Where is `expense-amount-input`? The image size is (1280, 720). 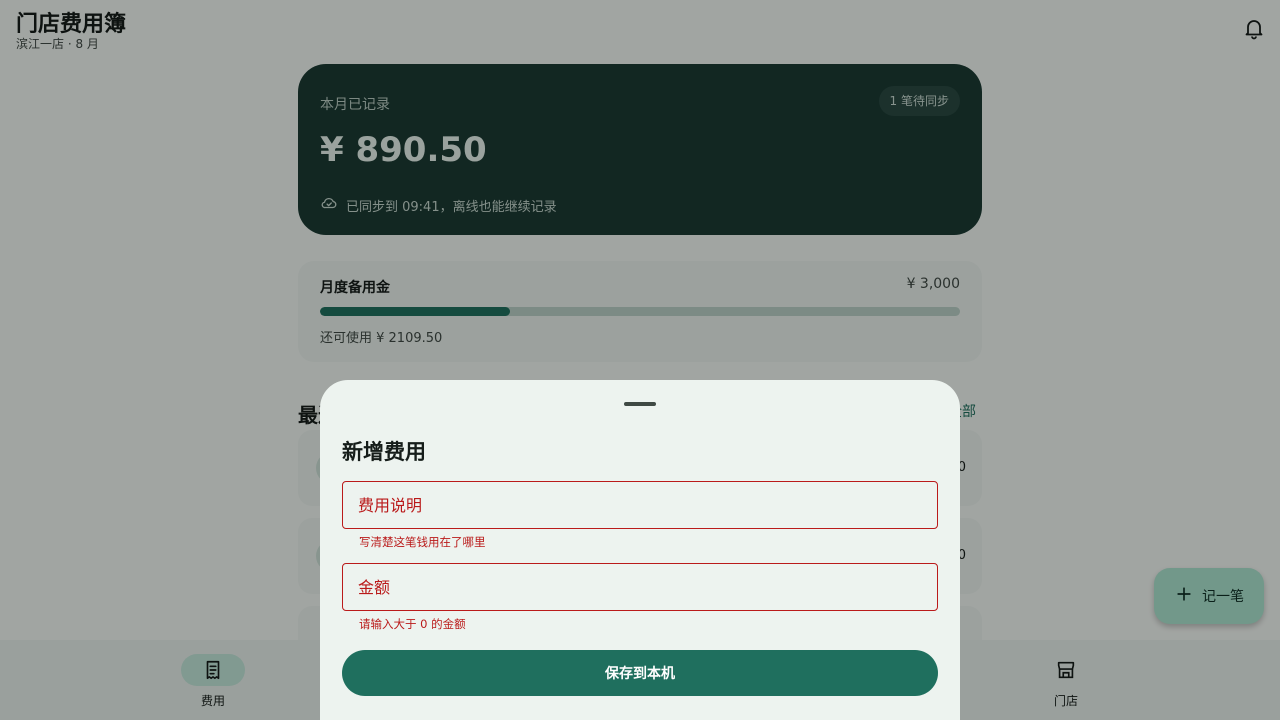
expense-amount-input is located at coordinates (640, 587).